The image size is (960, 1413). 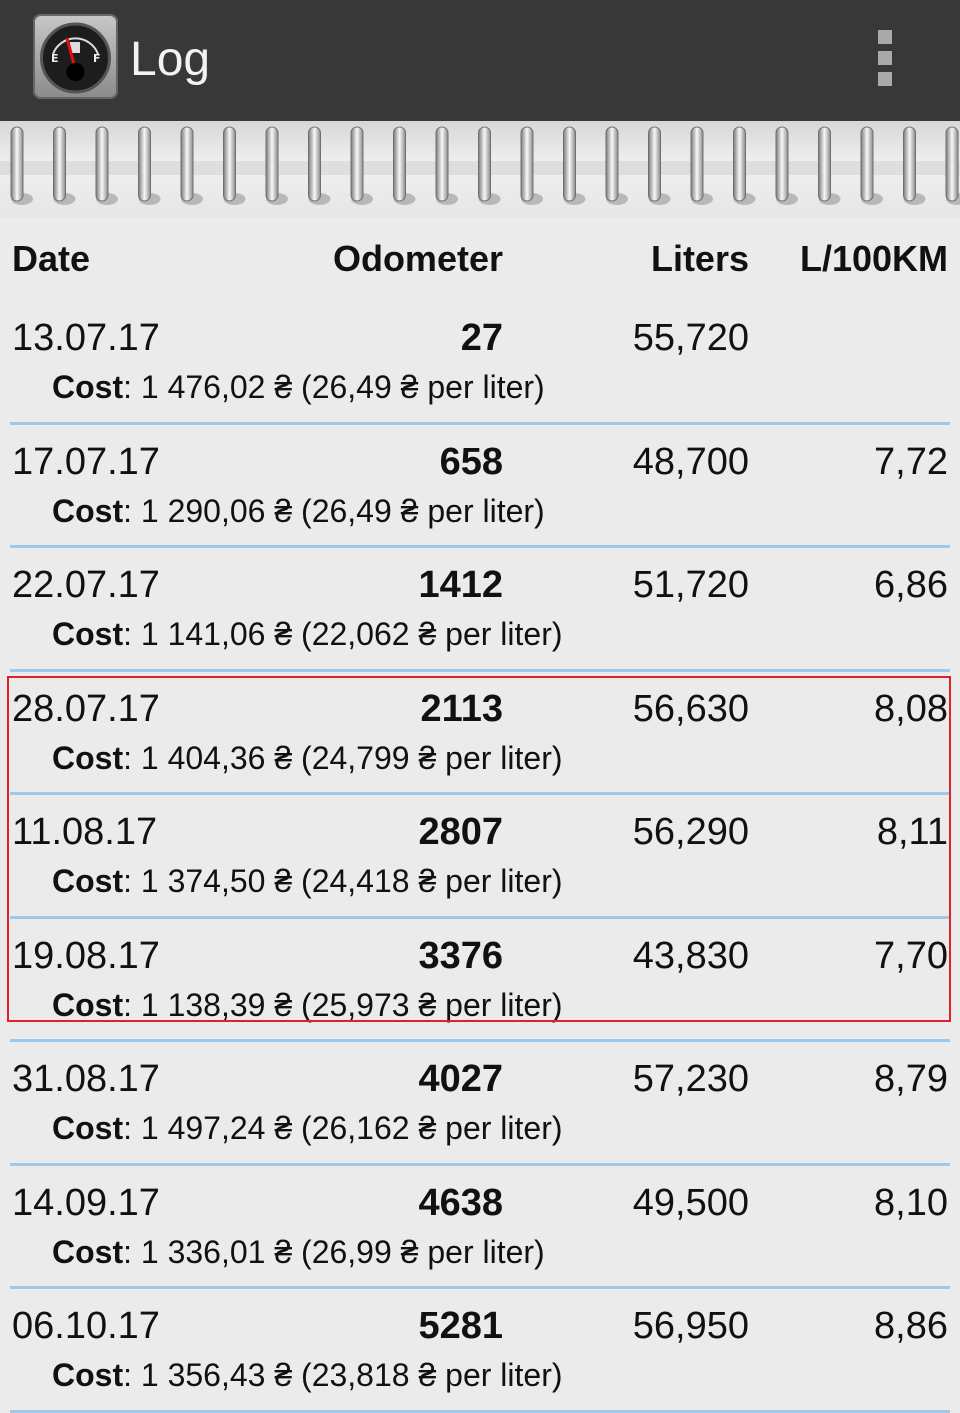 What do you see at coordinates (460, 1202) in the screenshot?
I see `entry-odometer: 4638` at bounding box center [460, 1202].